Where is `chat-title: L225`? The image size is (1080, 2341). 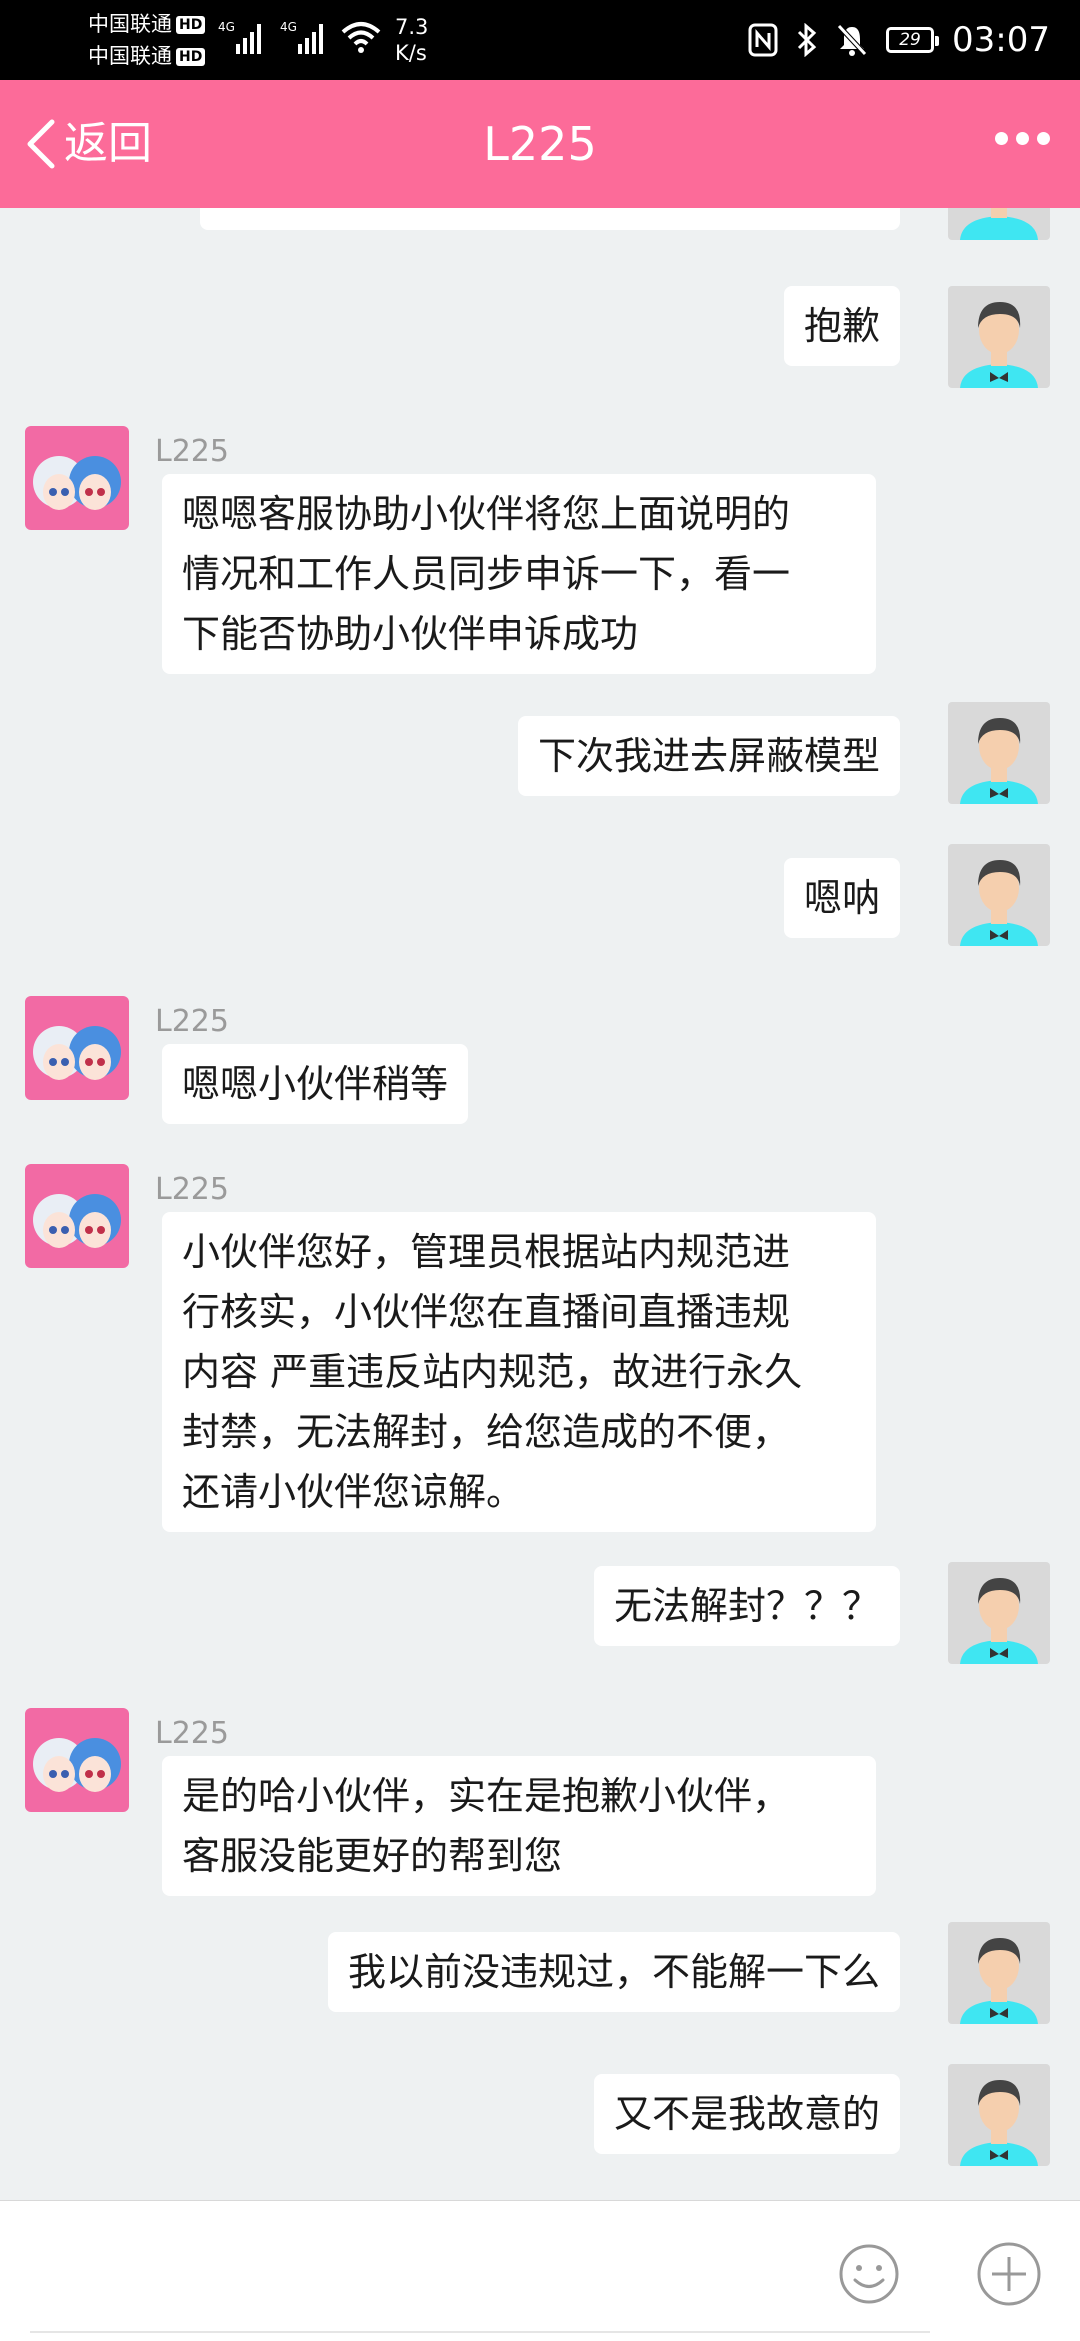
chat-title: L225 is located at coordinates (540, 144).